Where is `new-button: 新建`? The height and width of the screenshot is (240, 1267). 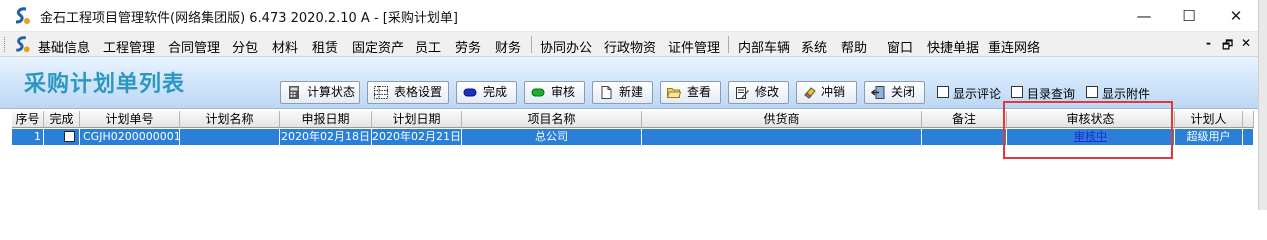
new-button: 新建 is located at coordinates (622, 92).